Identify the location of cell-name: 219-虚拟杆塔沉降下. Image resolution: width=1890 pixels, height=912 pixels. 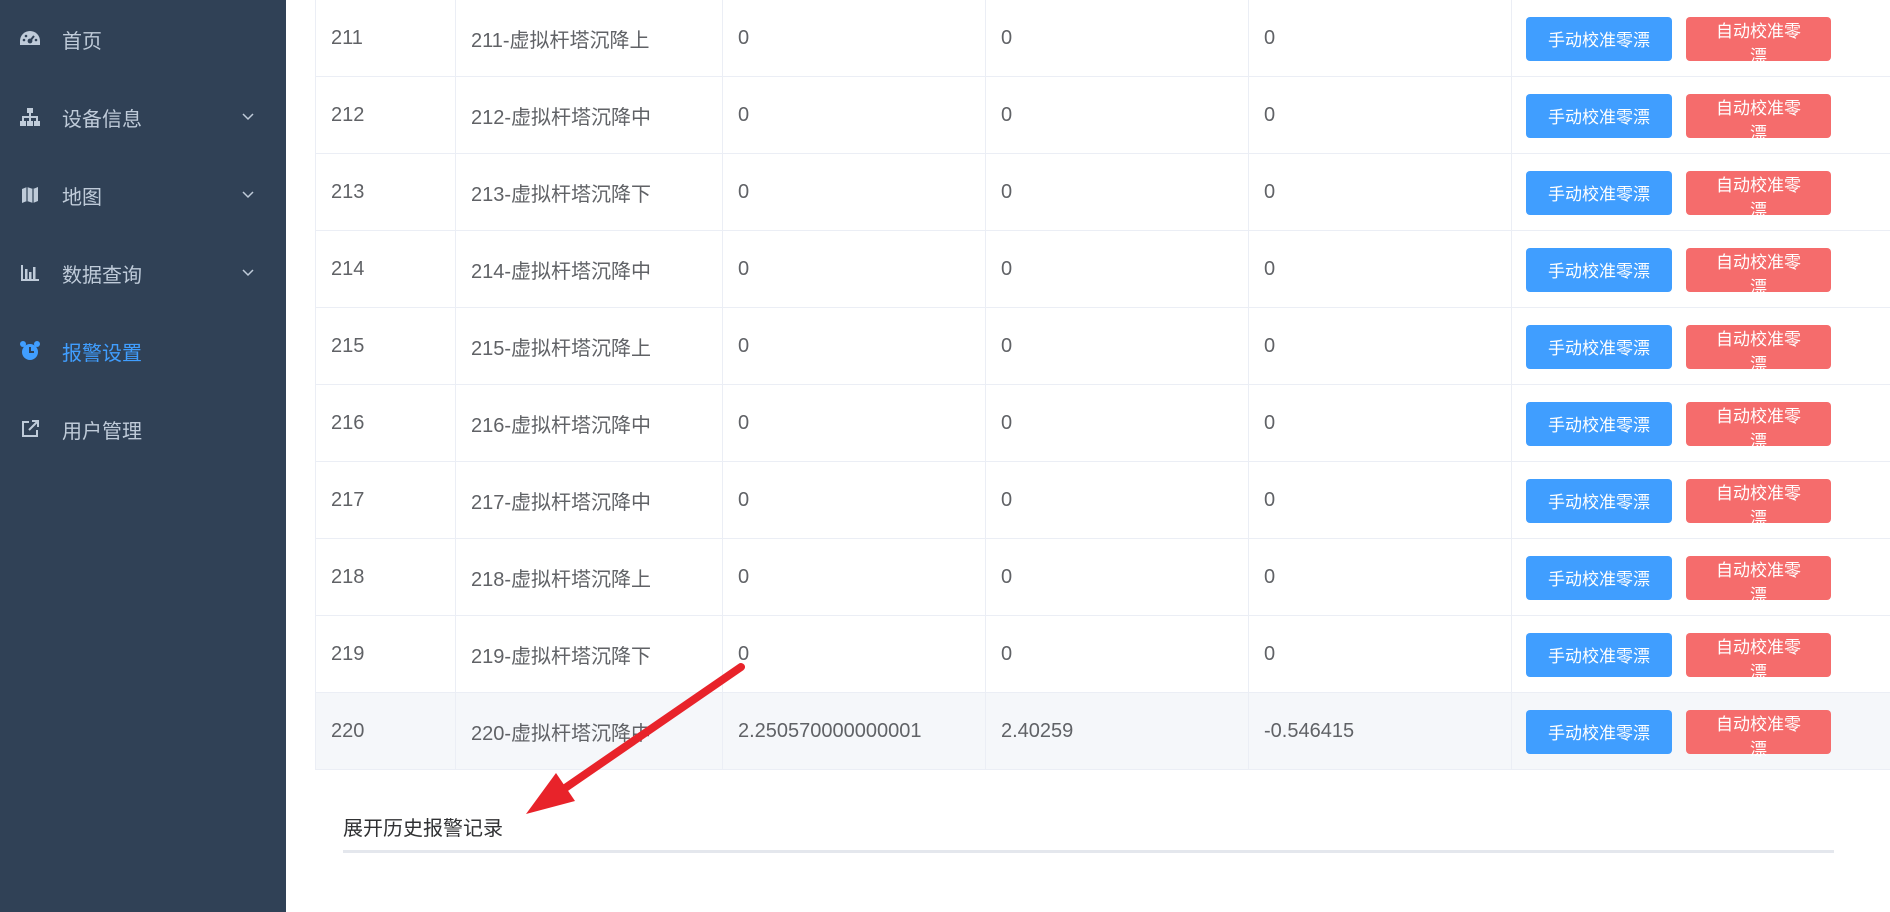
(589, 654).